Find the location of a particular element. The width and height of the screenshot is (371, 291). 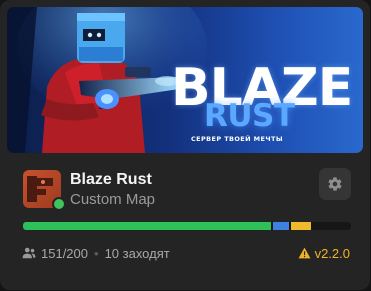

warning-icon is located at coordinates (304, 253).